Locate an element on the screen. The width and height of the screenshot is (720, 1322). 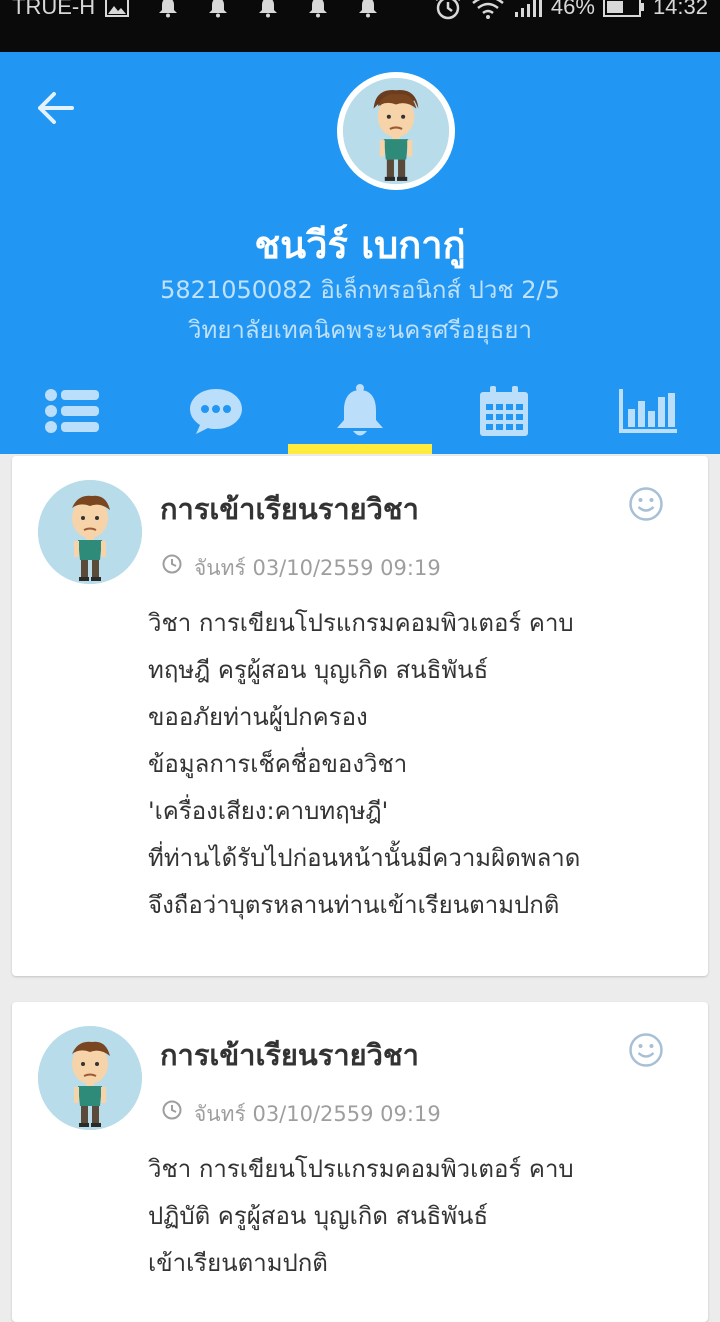
battery-percent: 46% is located at coordinates (572, 9).